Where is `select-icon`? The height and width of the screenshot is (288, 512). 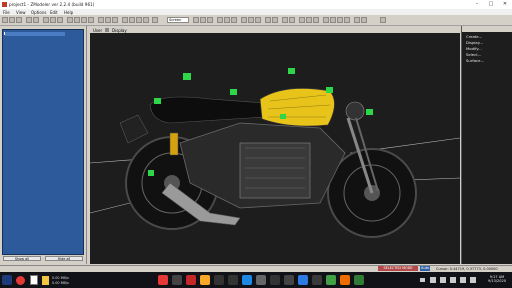
select-icon is located at coordinates (70, 19).